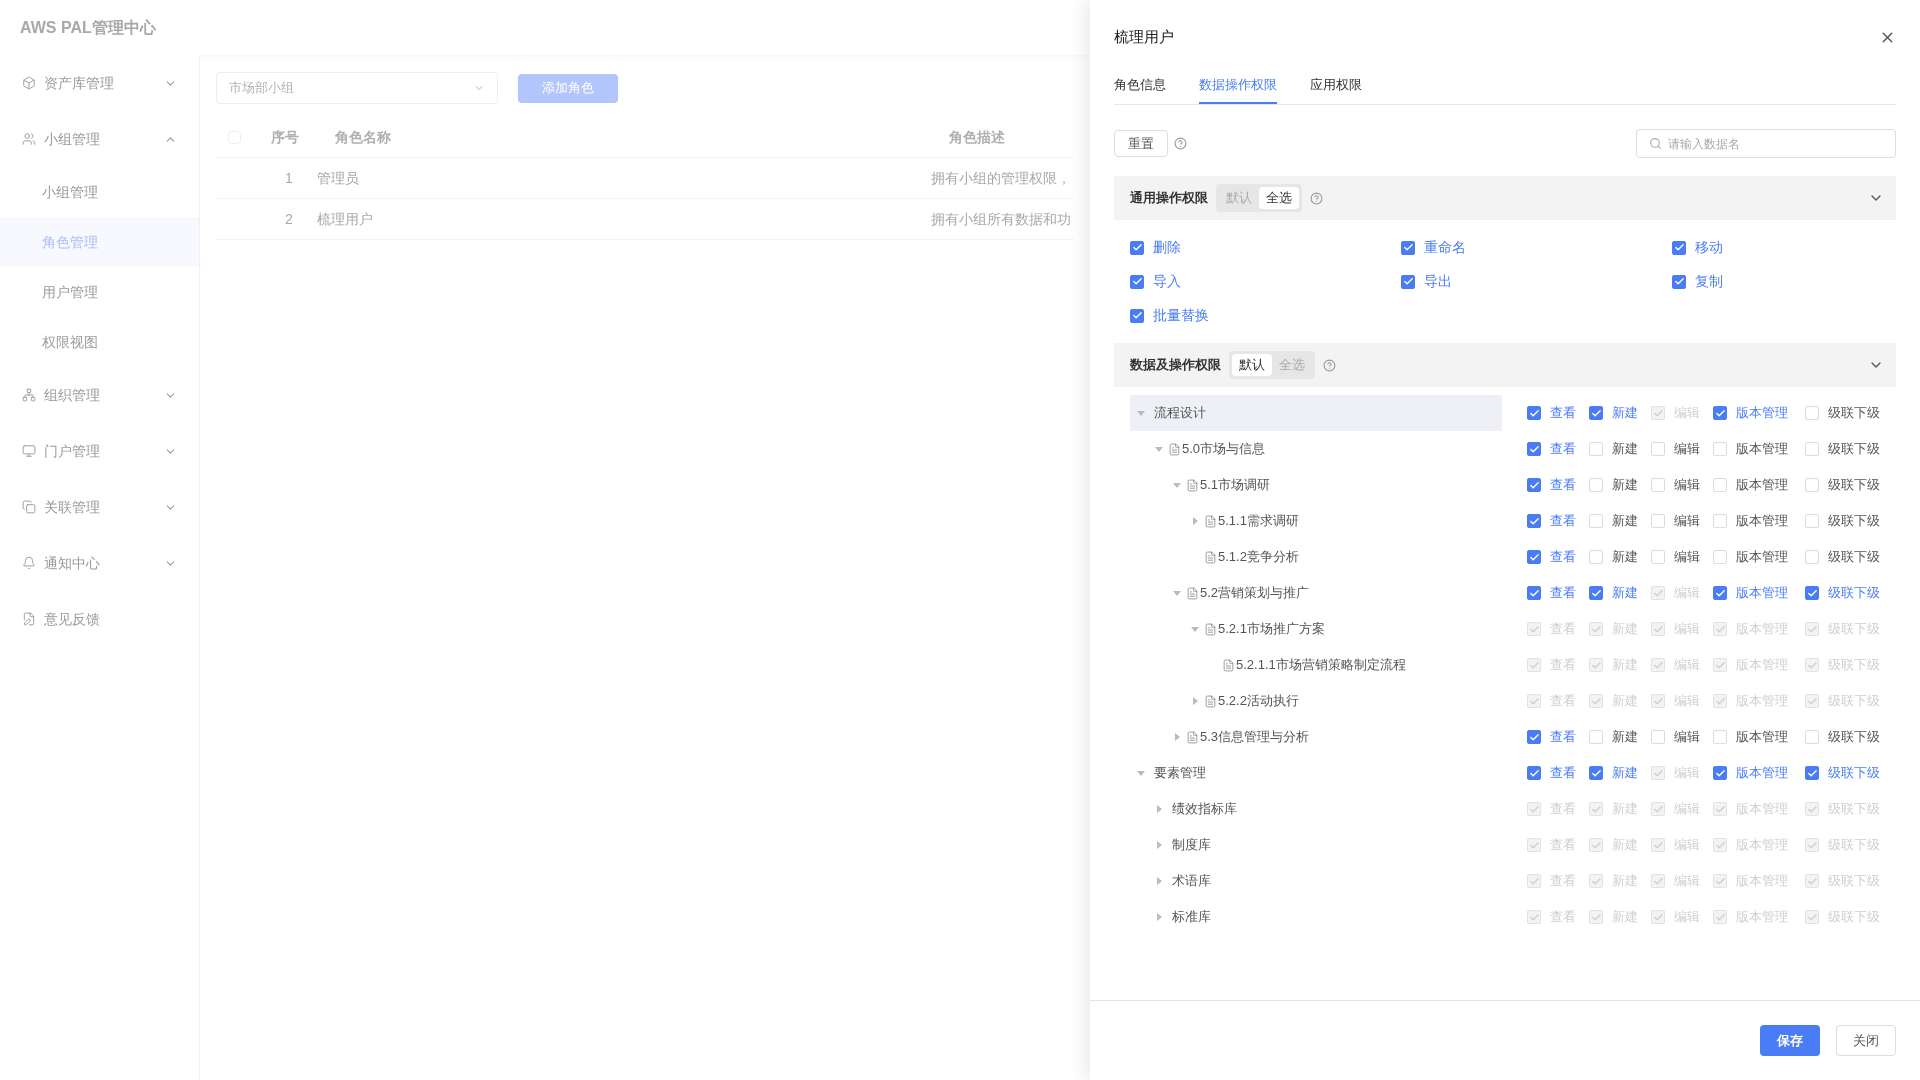  What do you see at coordinates (99, 451) in the screenshot?
I see `sidebar-item: 门户管理` at bounding box center [99, 451].